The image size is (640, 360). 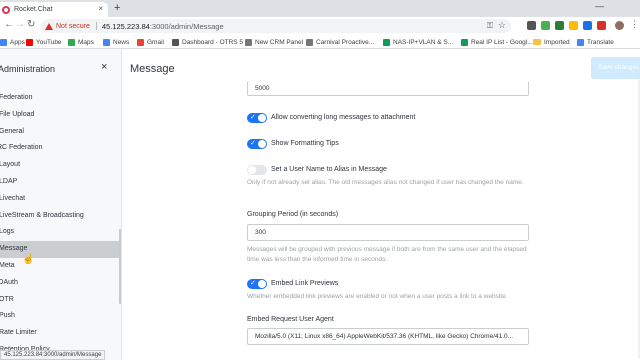 I want to click on sidebar-title: Administration, so click(x=28, y=69).